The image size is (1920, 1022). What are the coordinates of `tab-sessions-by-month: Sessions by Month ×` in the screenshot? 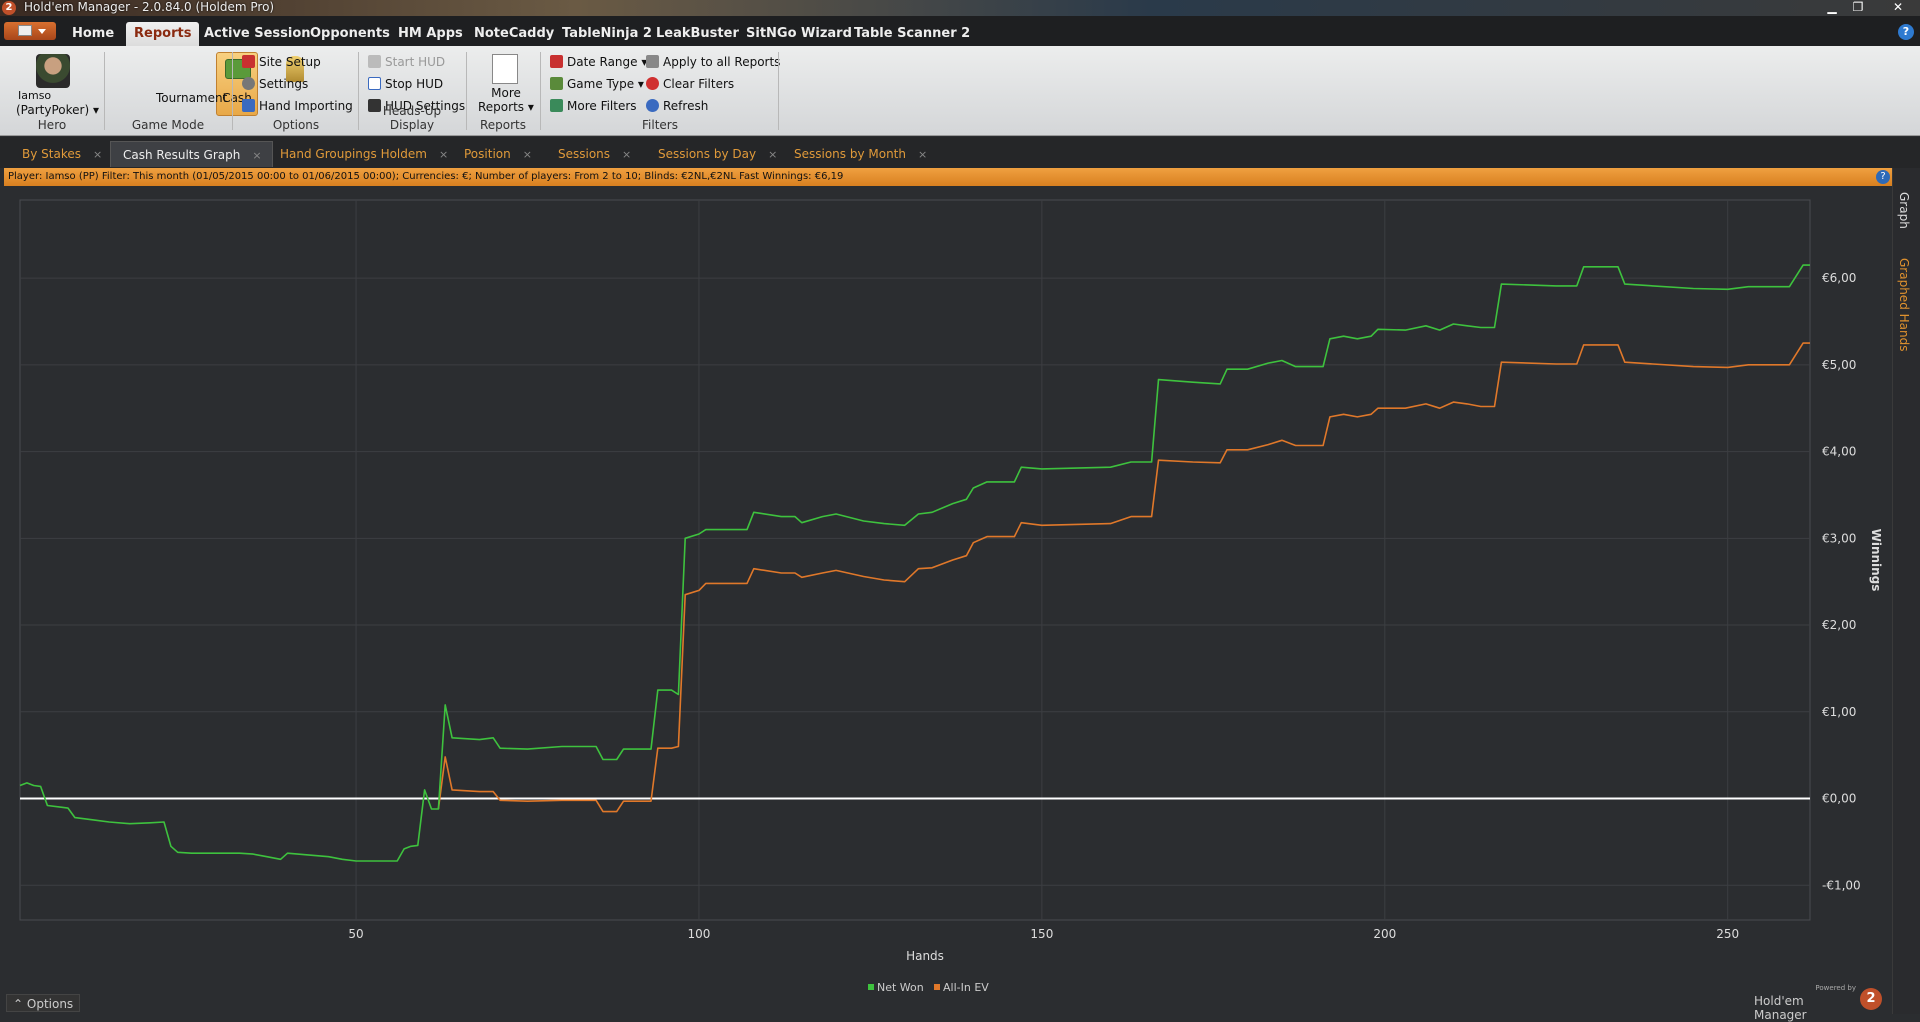 It's located at (859, 154).